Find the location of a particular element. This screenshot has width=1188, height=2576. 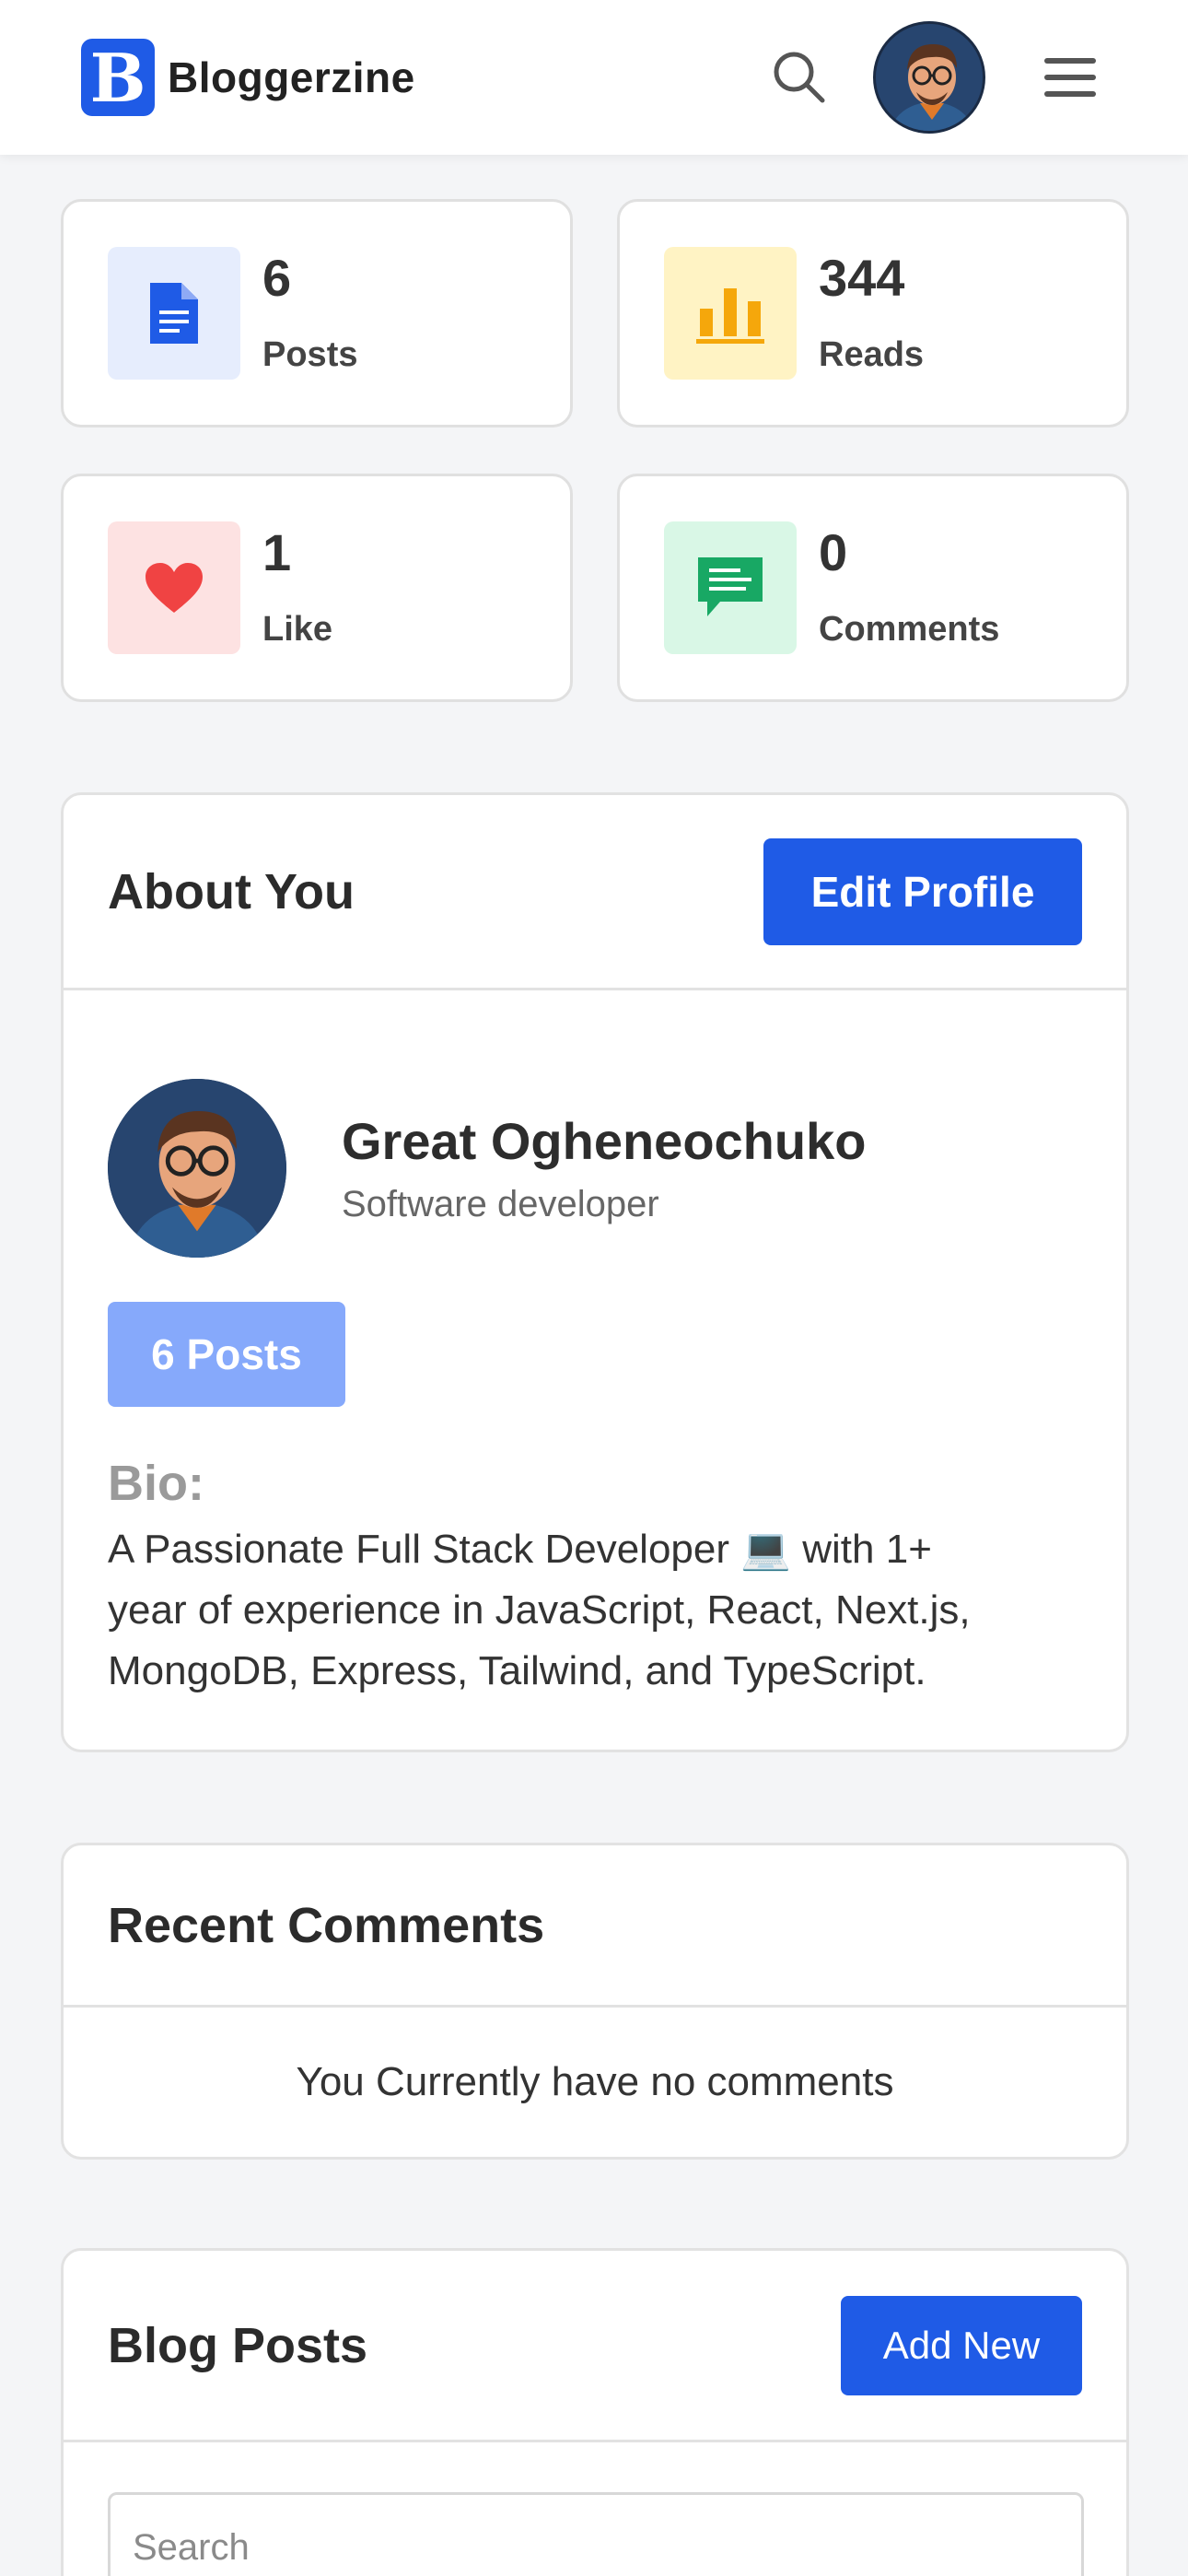

stat-card-comments: 0 Comments is located at coordinates (873, 588).